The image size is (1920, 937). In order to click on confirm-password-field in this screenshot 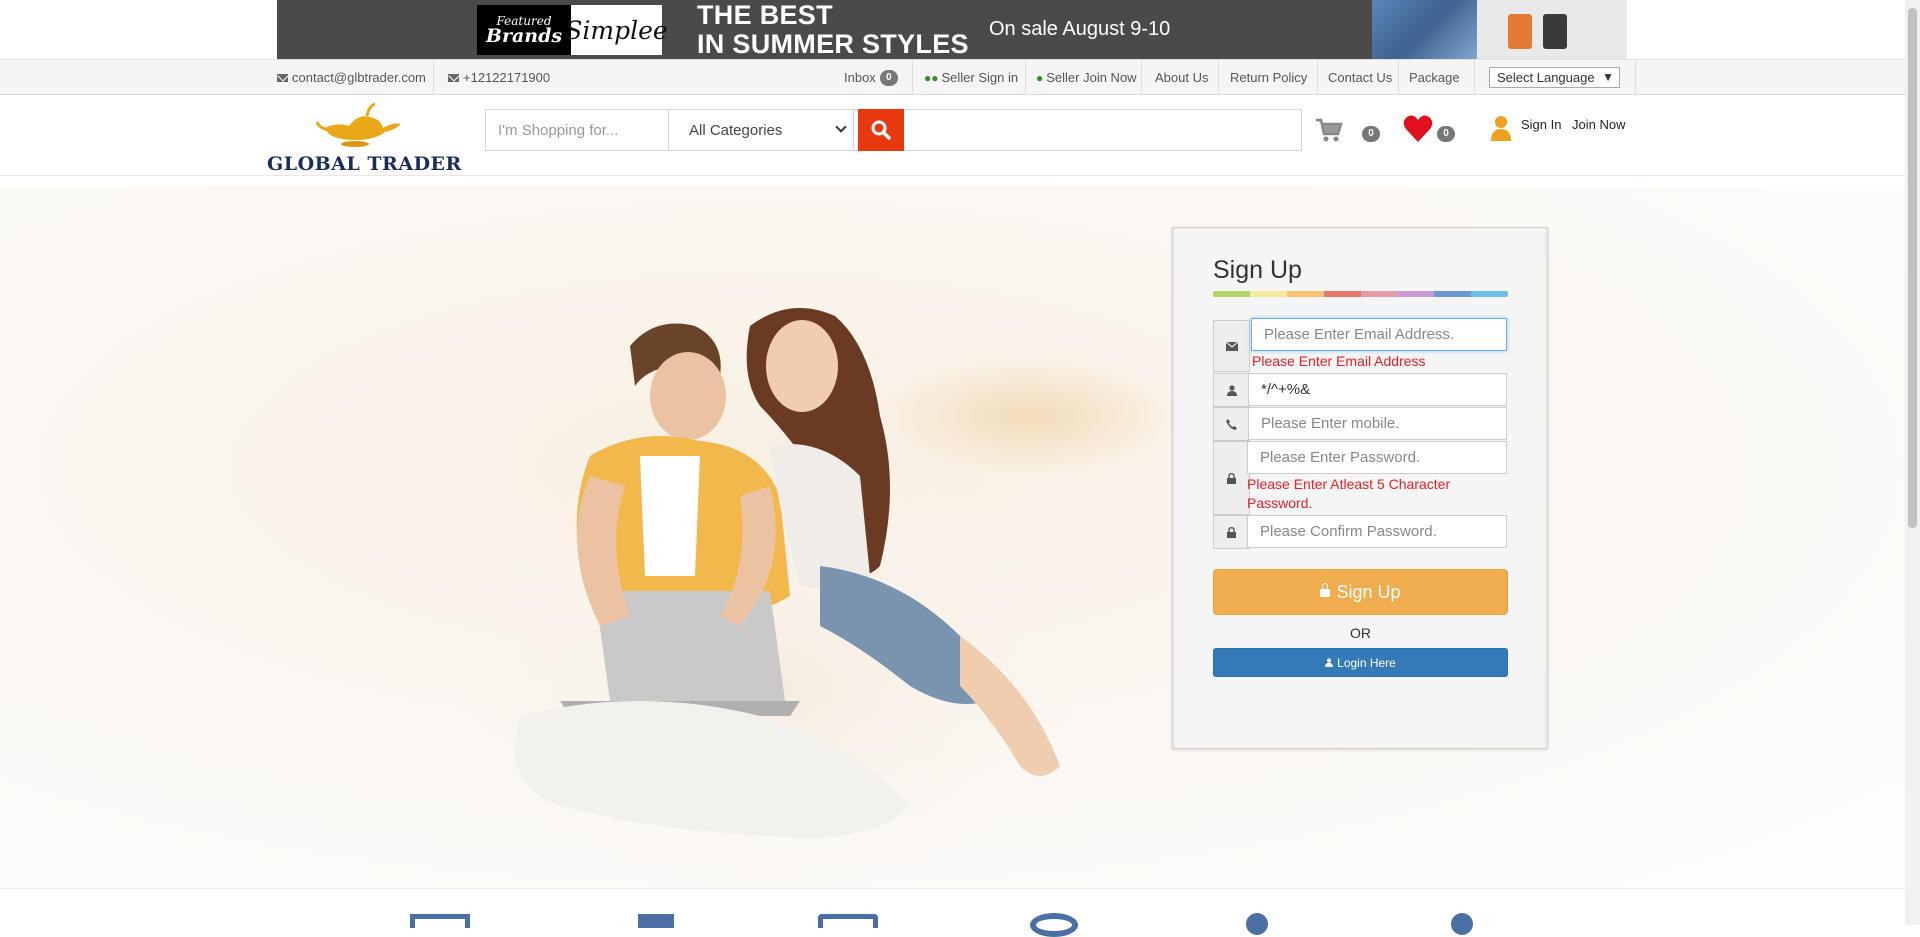, I will do `click(1377, 531)`.